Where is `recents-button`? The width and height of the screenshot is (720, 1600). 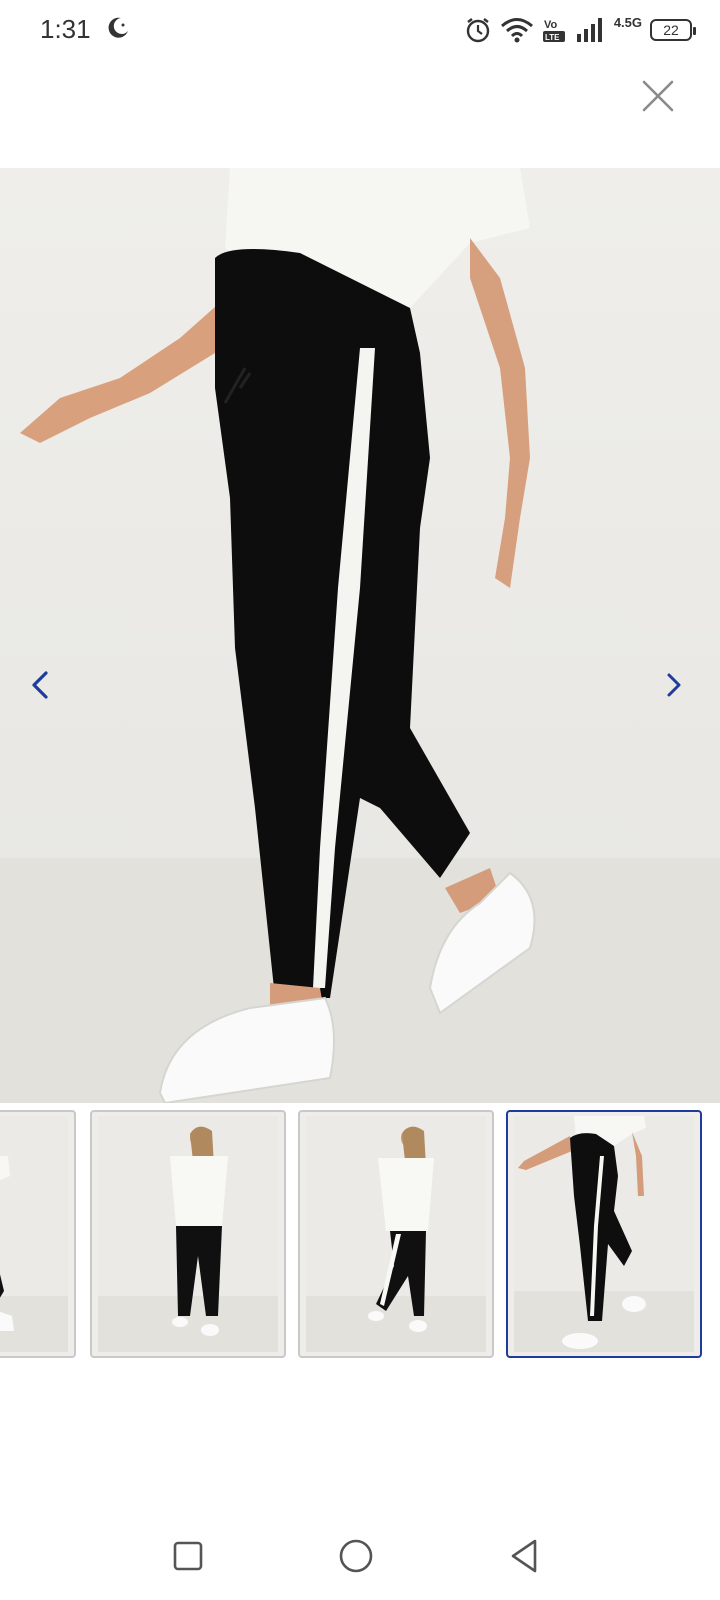 recents-button is located at coordinates (188, 1556).